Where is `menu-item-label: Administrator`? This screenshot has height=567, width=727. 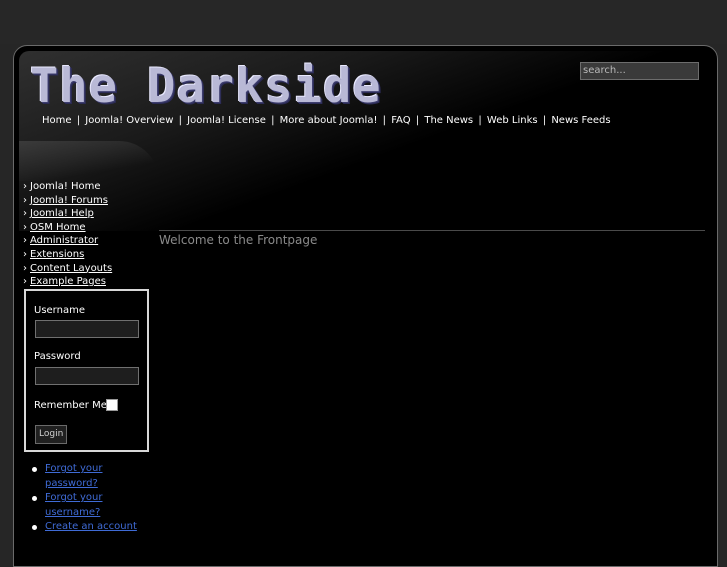
menu-item-label: Administrator is located at coordinates (64, 241).